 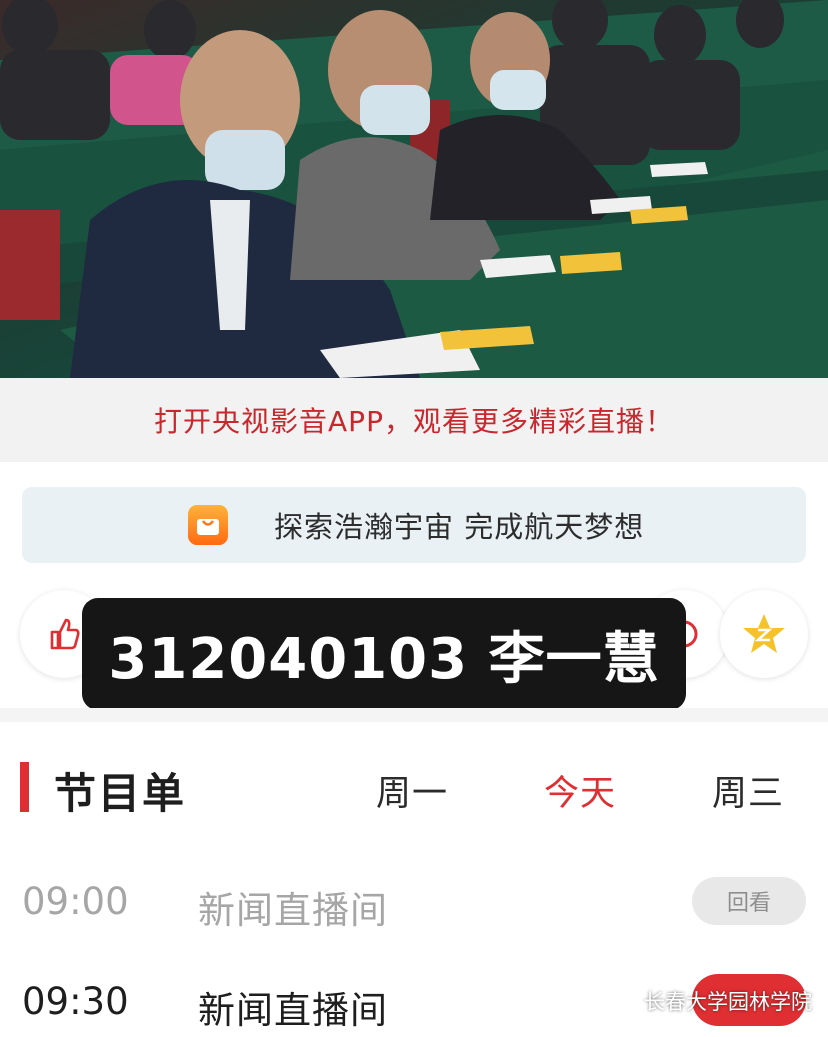 What do you see at coordinates (459, 527) in the screenshot?
I see `explore-text: 探索浩瀚宇宙 完成航天梦想` at bounding box center [459, 527].